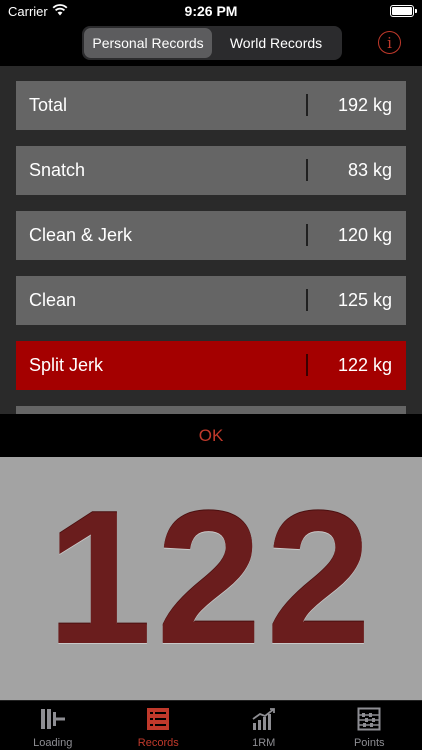 The image size is (422, 750). I want to click on record-row-clean: Clean 125 kg, so click(211, 300).